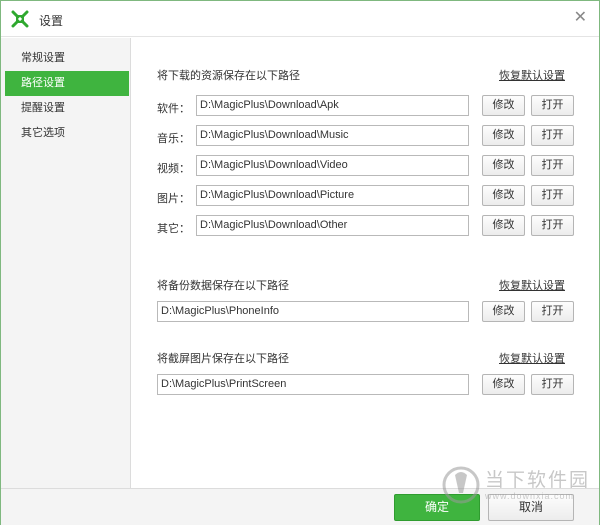 The height and width of the screenshot is (525, 600). I want to click on software-path-field: D:\MagicPlus\Download\Apk, so click(332, 105).